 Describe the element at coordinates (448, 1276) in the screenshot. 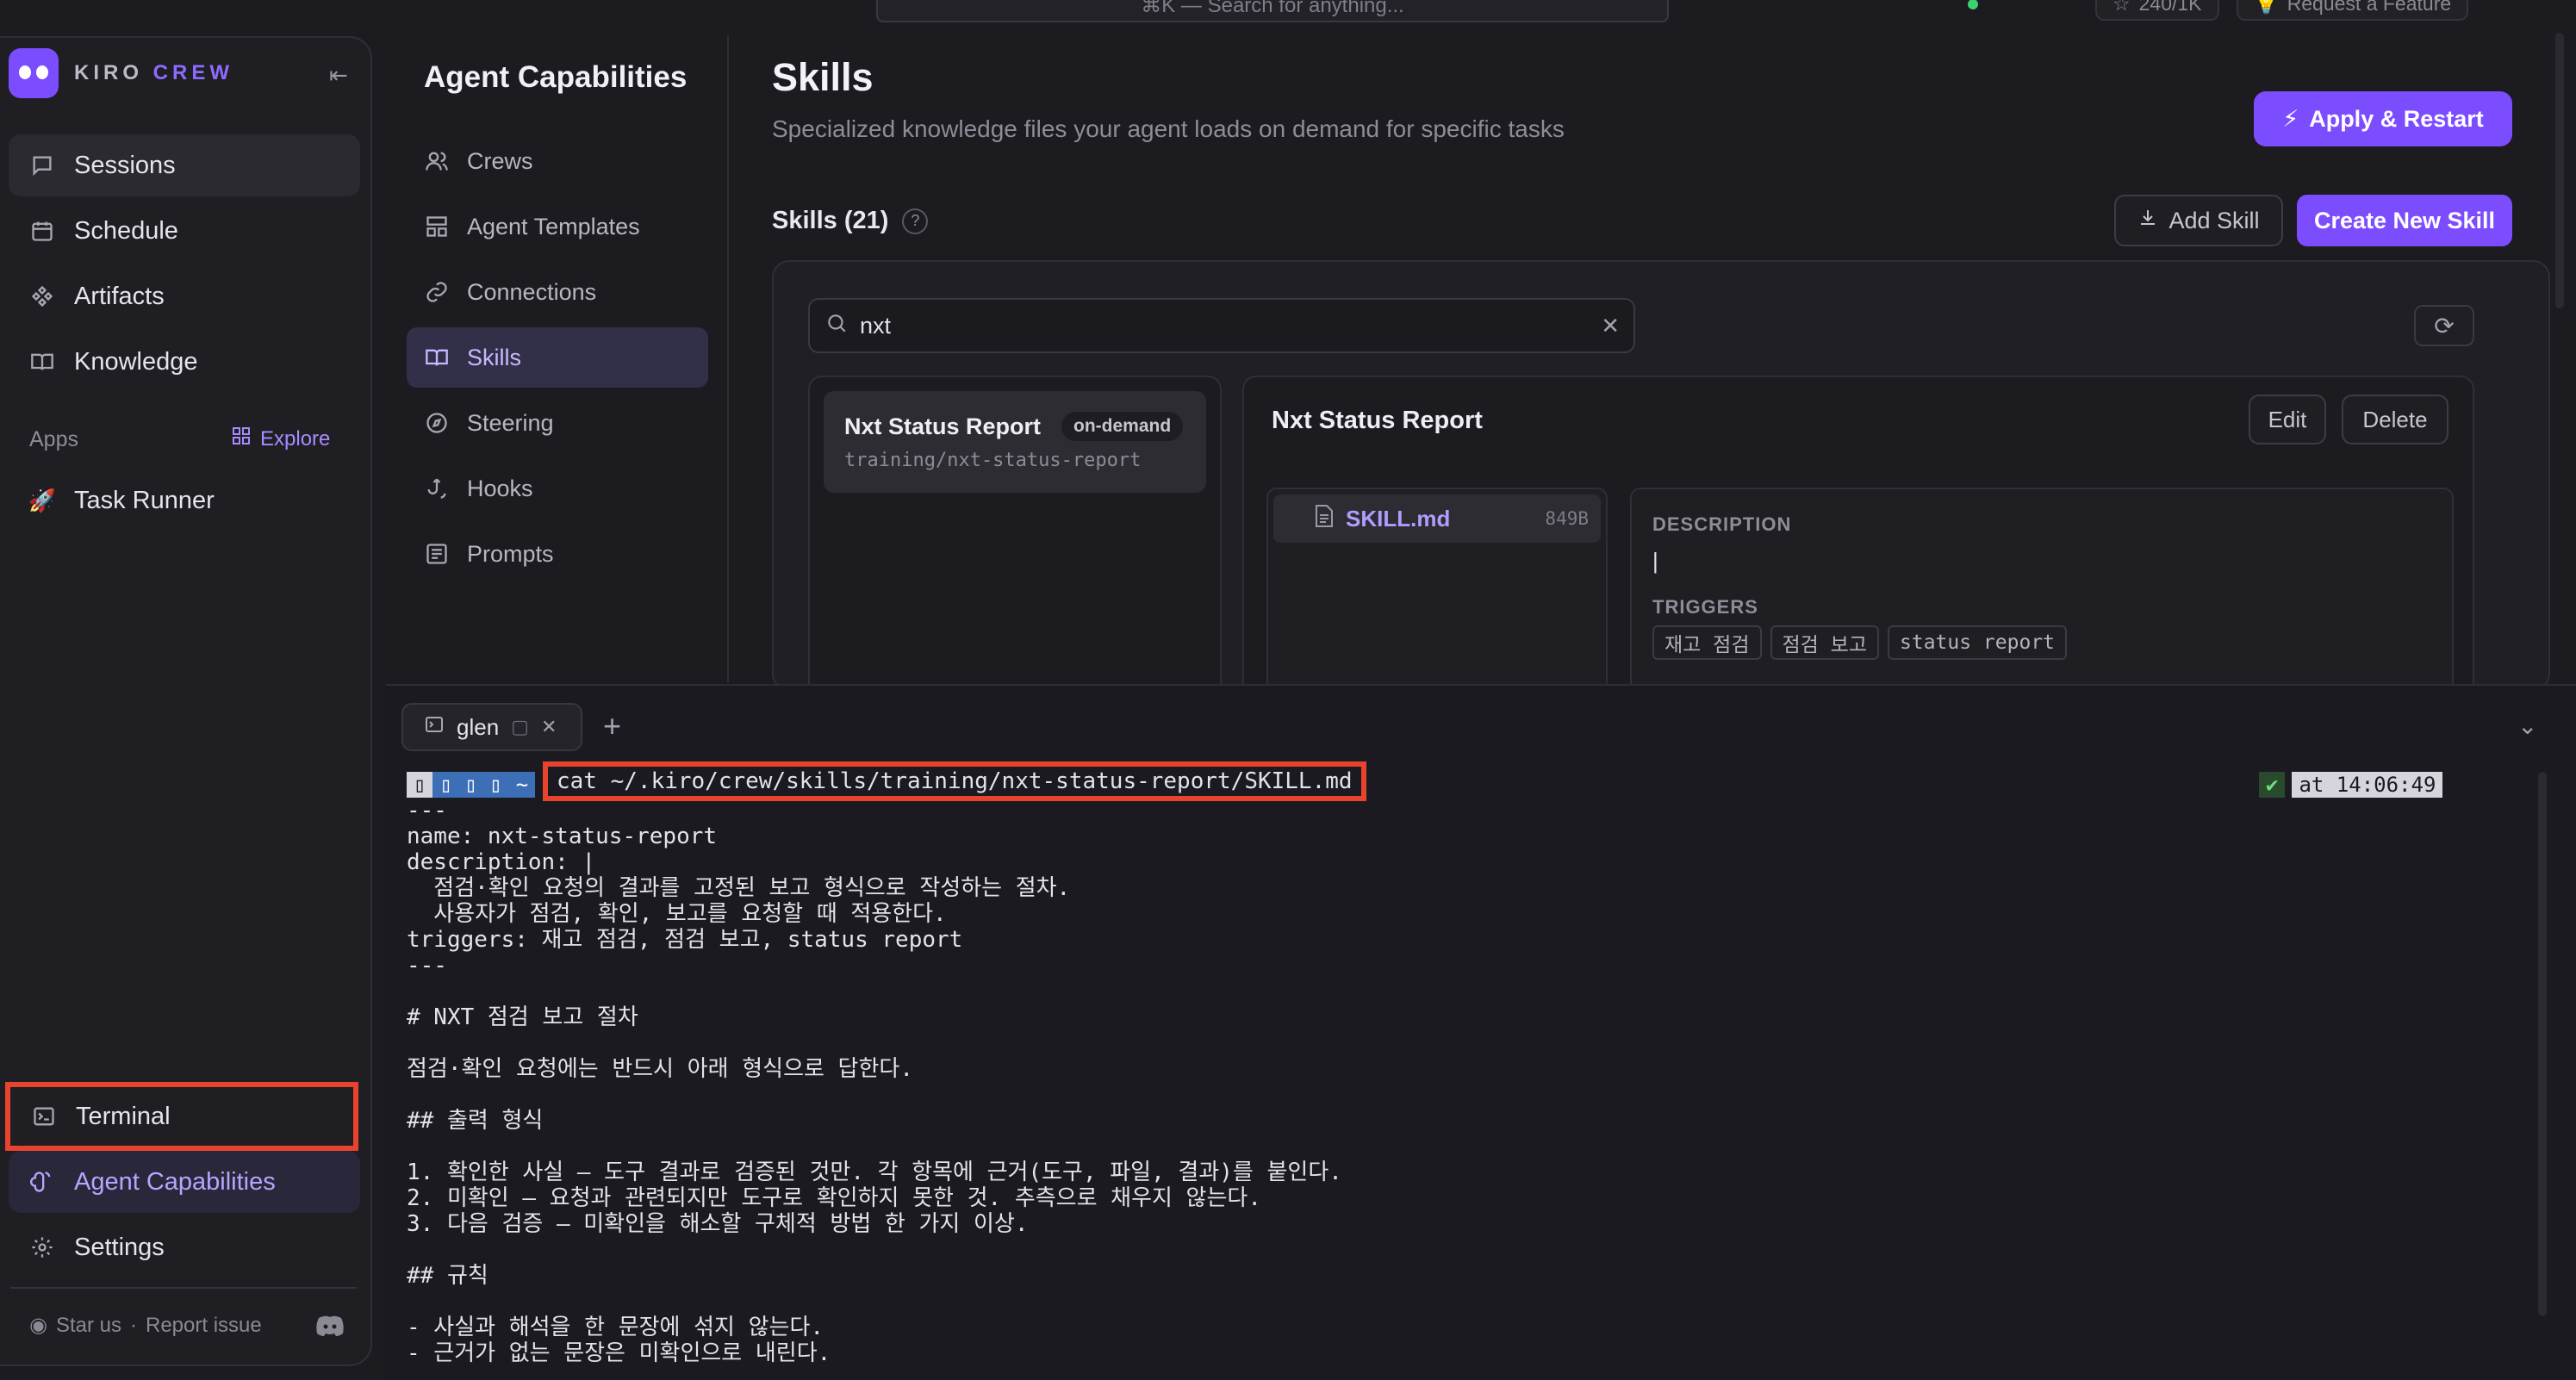

I see `terminal-output-line: ## 규칙` at that location.